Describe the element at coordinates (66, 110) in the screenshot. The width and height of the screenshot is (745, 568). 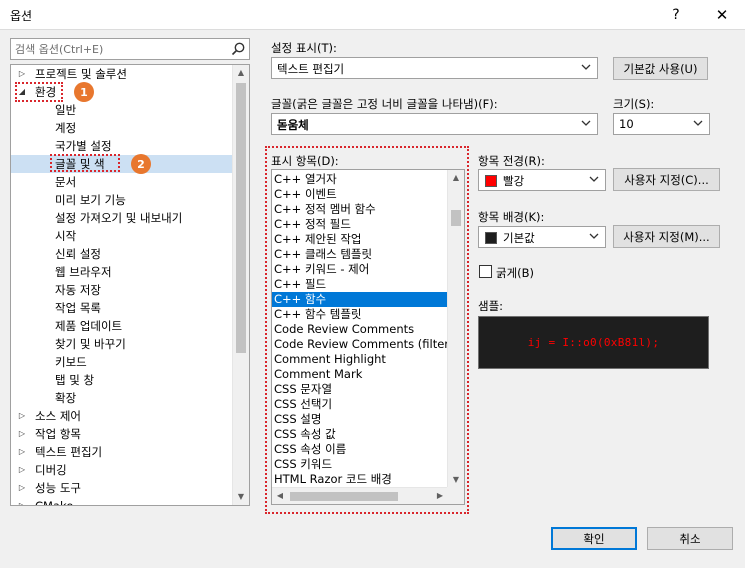
I see `tree-item-label: 일반` at that location.